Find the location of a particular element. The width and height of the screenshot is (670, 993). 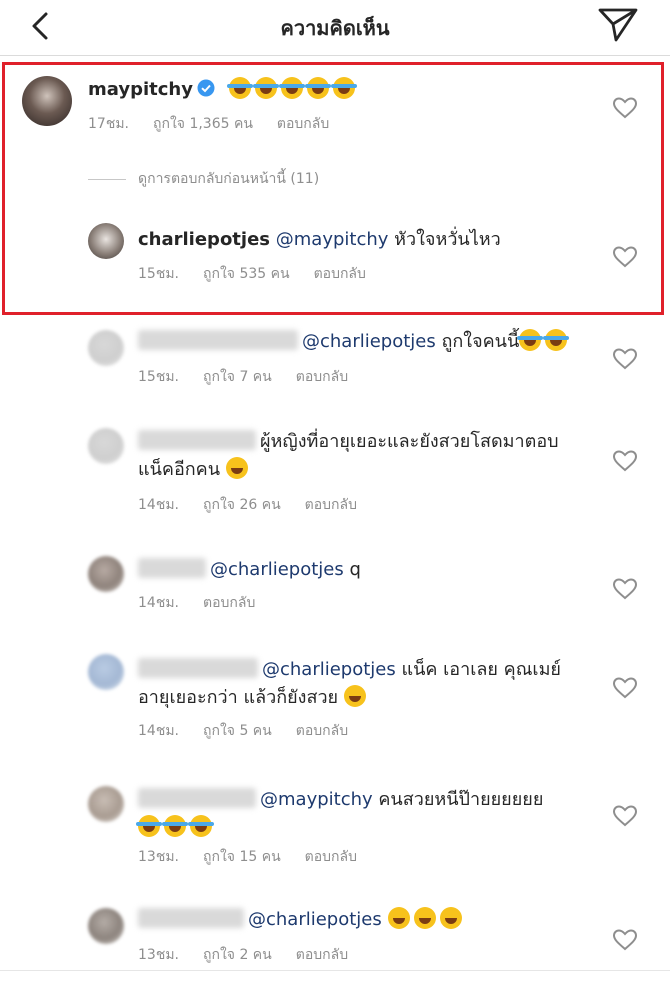

comment-text: q is located at coordinates (352, 569).